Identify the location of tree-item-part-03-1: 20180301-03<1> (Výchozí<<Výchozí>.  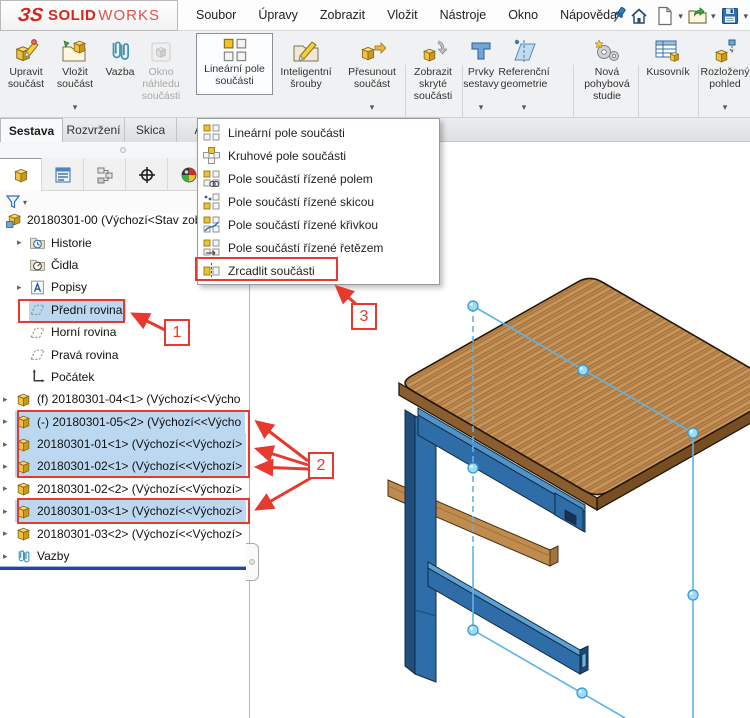
(124, 511).